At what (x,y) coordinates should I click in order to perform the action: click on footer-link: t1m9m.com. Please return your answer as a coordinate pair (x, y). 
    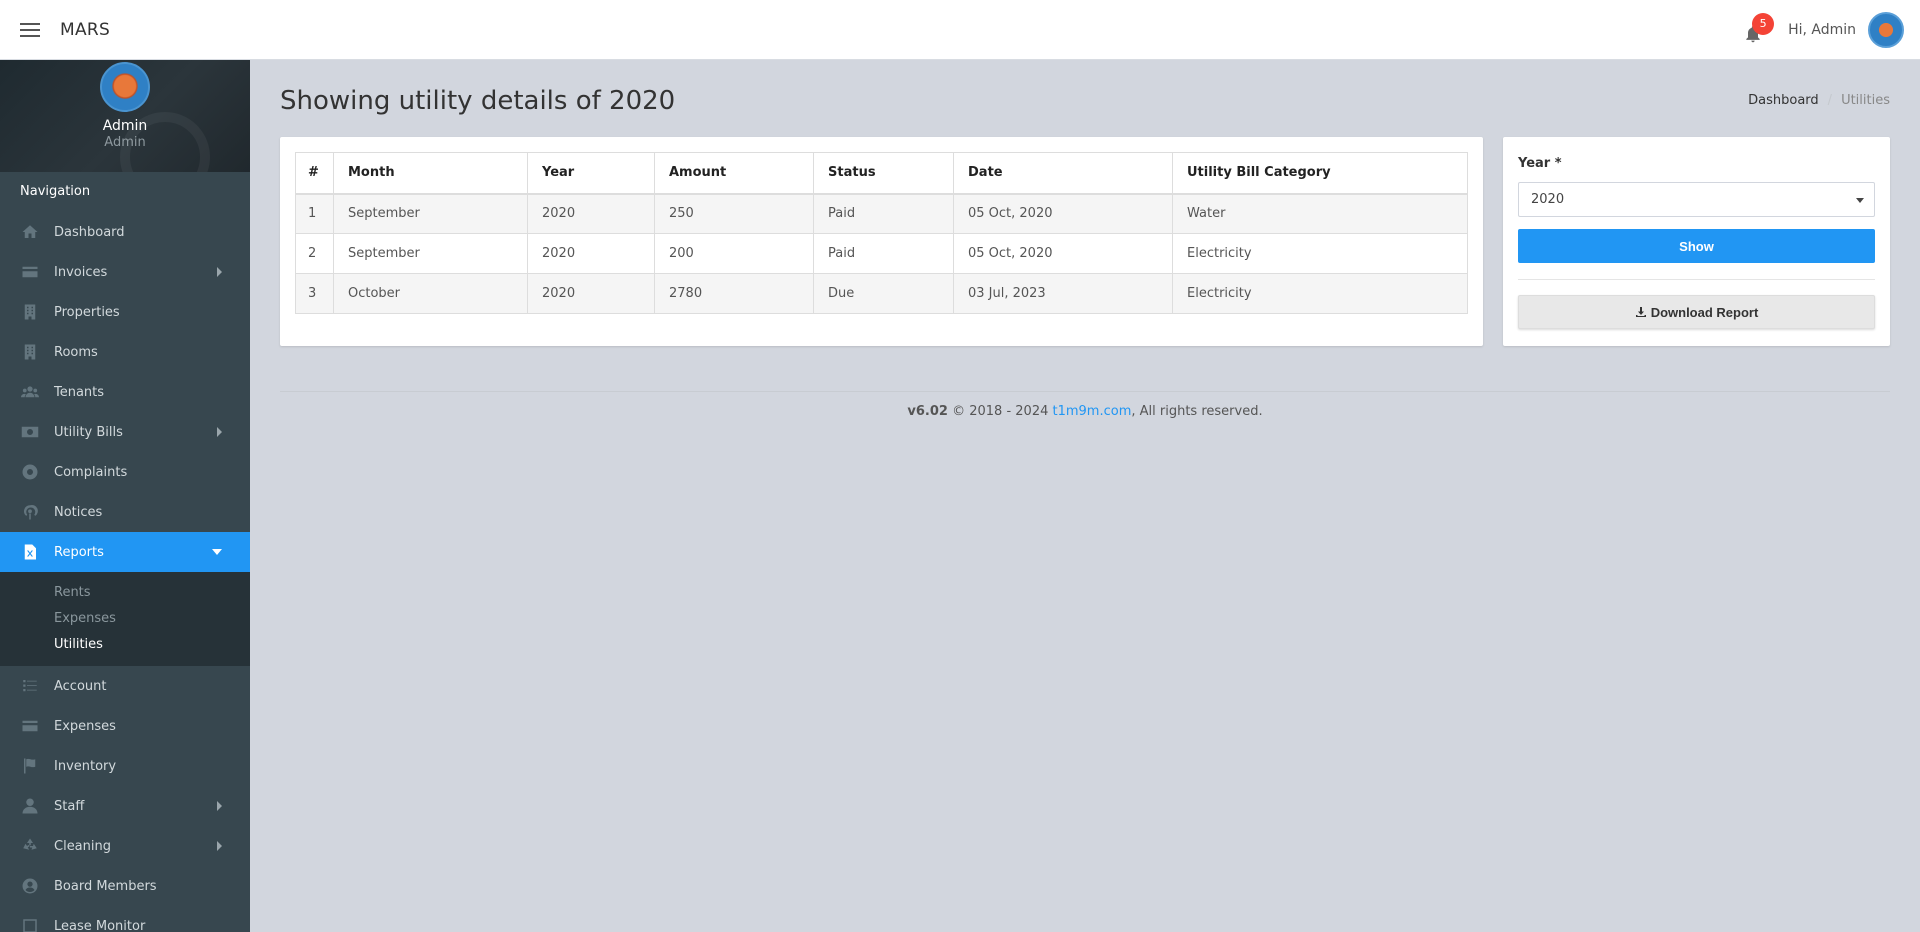
    Looking at the image, I should click on (1092, 411).